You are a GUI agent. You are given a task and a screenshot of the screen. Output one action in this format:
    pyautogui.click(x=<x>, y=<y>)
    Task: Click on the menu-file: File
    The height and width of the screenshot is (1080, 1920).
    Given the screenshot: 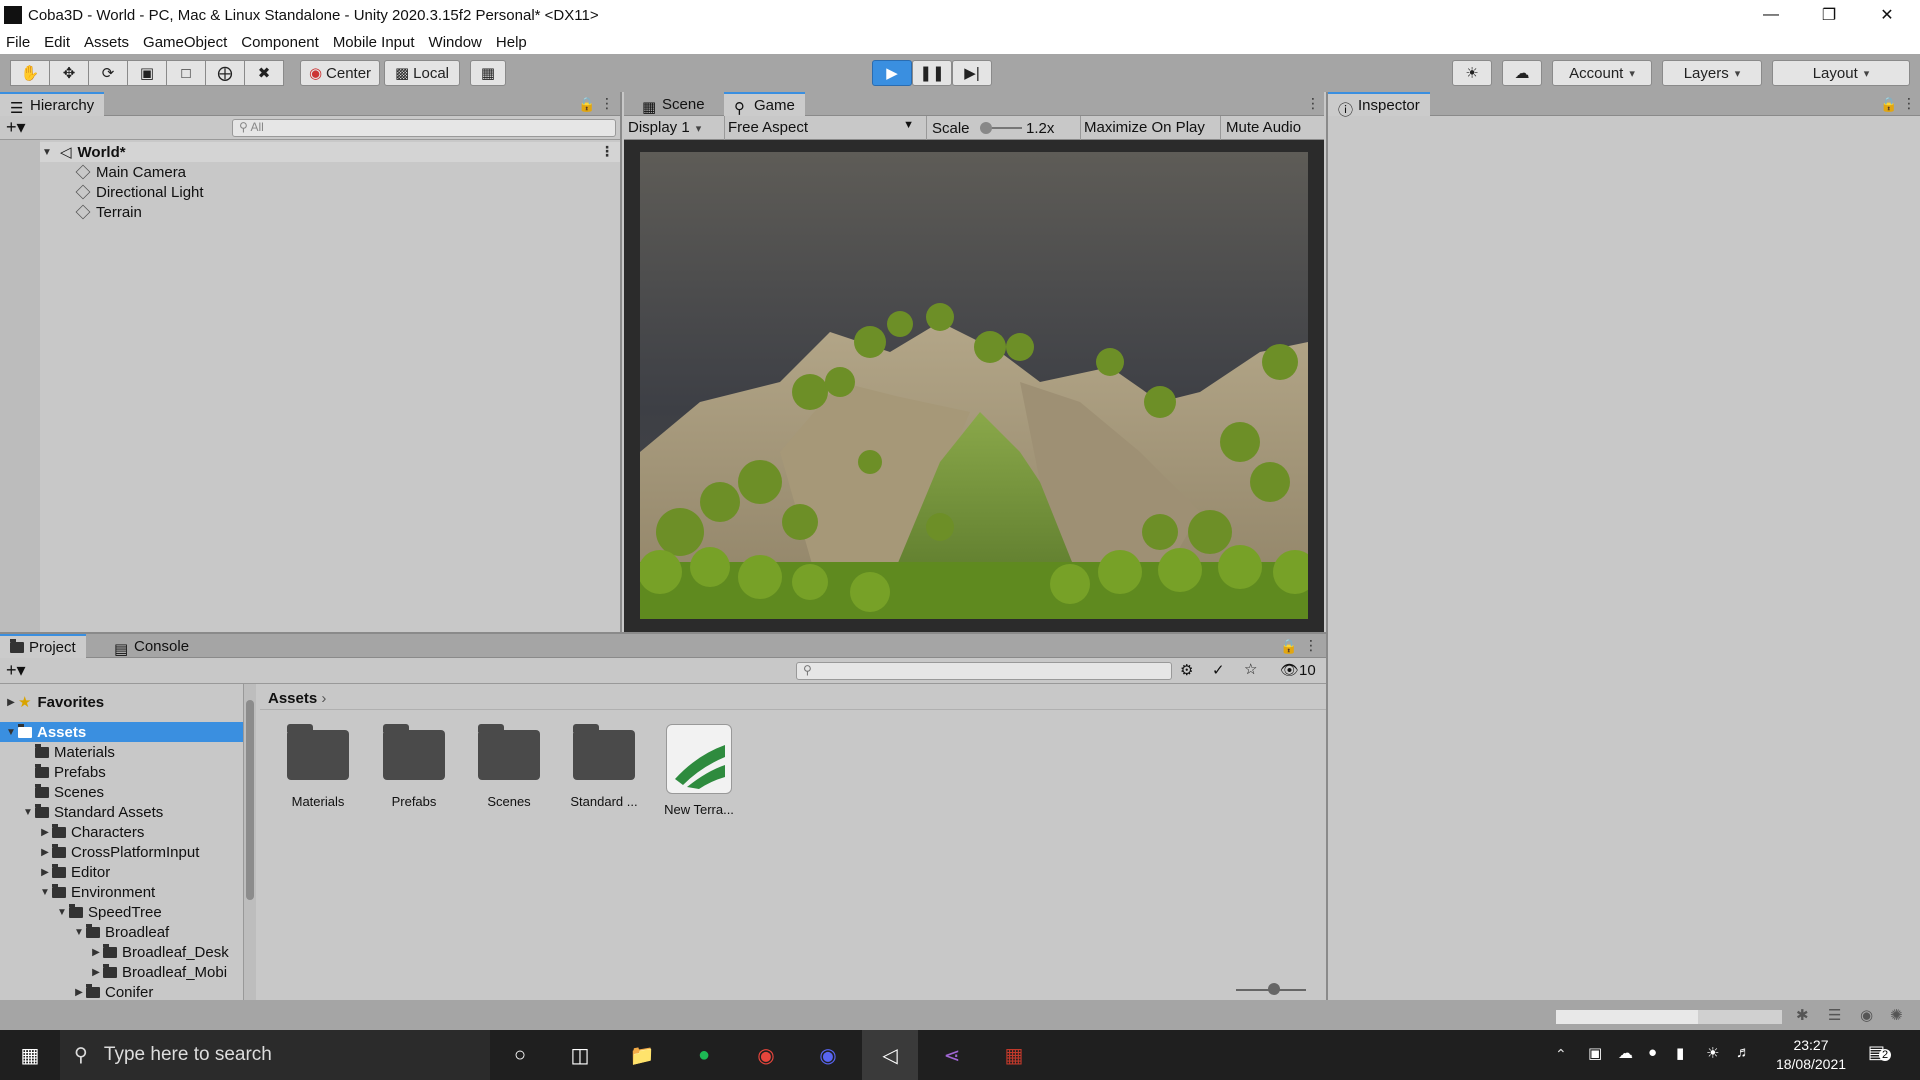 What is the action you would take?
    pyautogui.click(x=18, y=42)
    